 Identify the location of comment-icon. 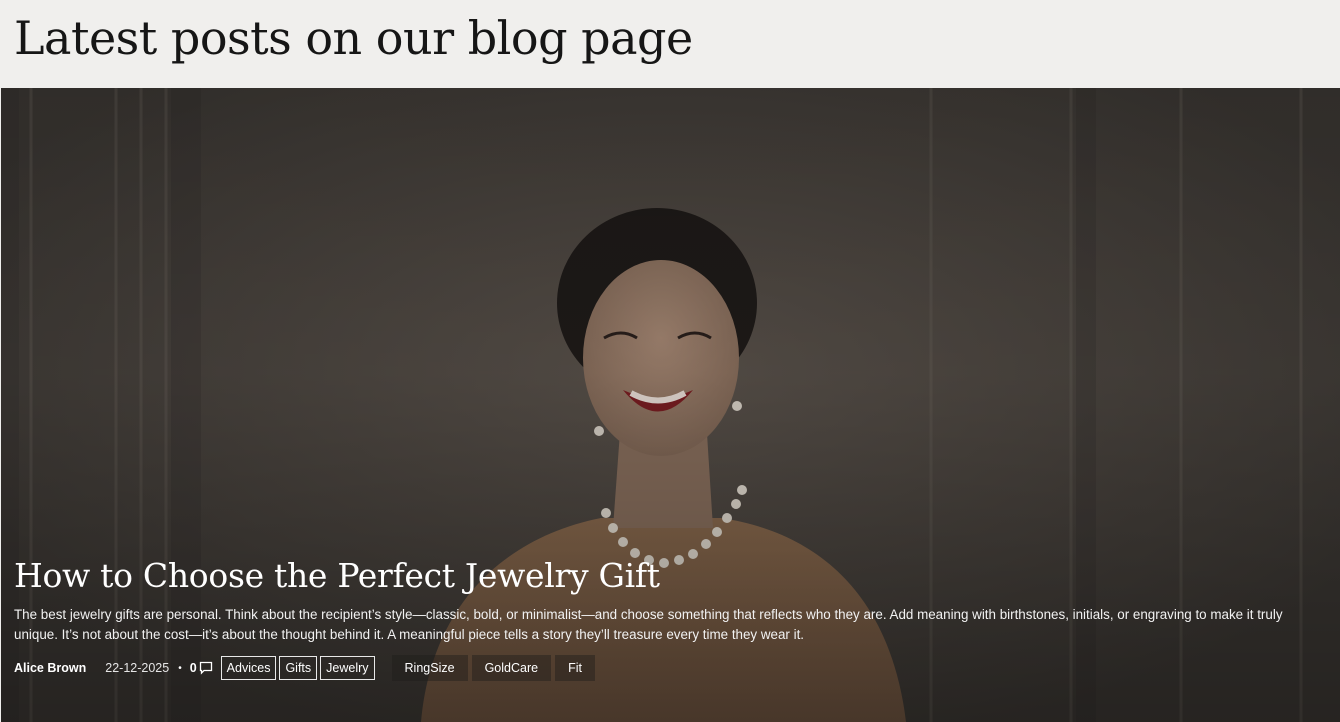
(206, 668).